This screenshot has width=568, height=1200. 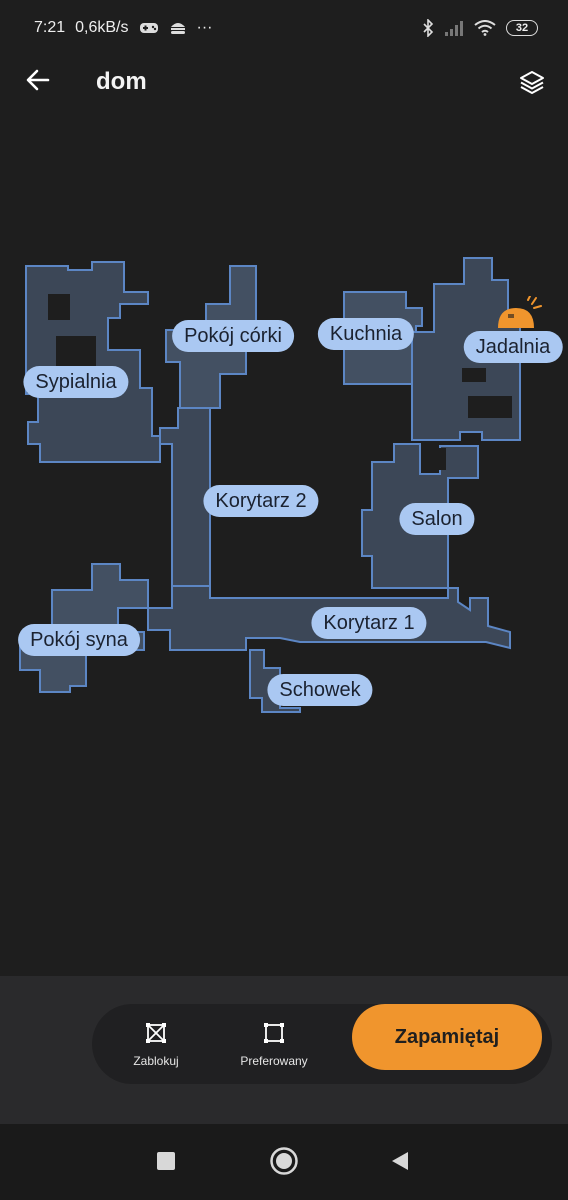 I want to click on home-button, so click(x=284, y=1163).